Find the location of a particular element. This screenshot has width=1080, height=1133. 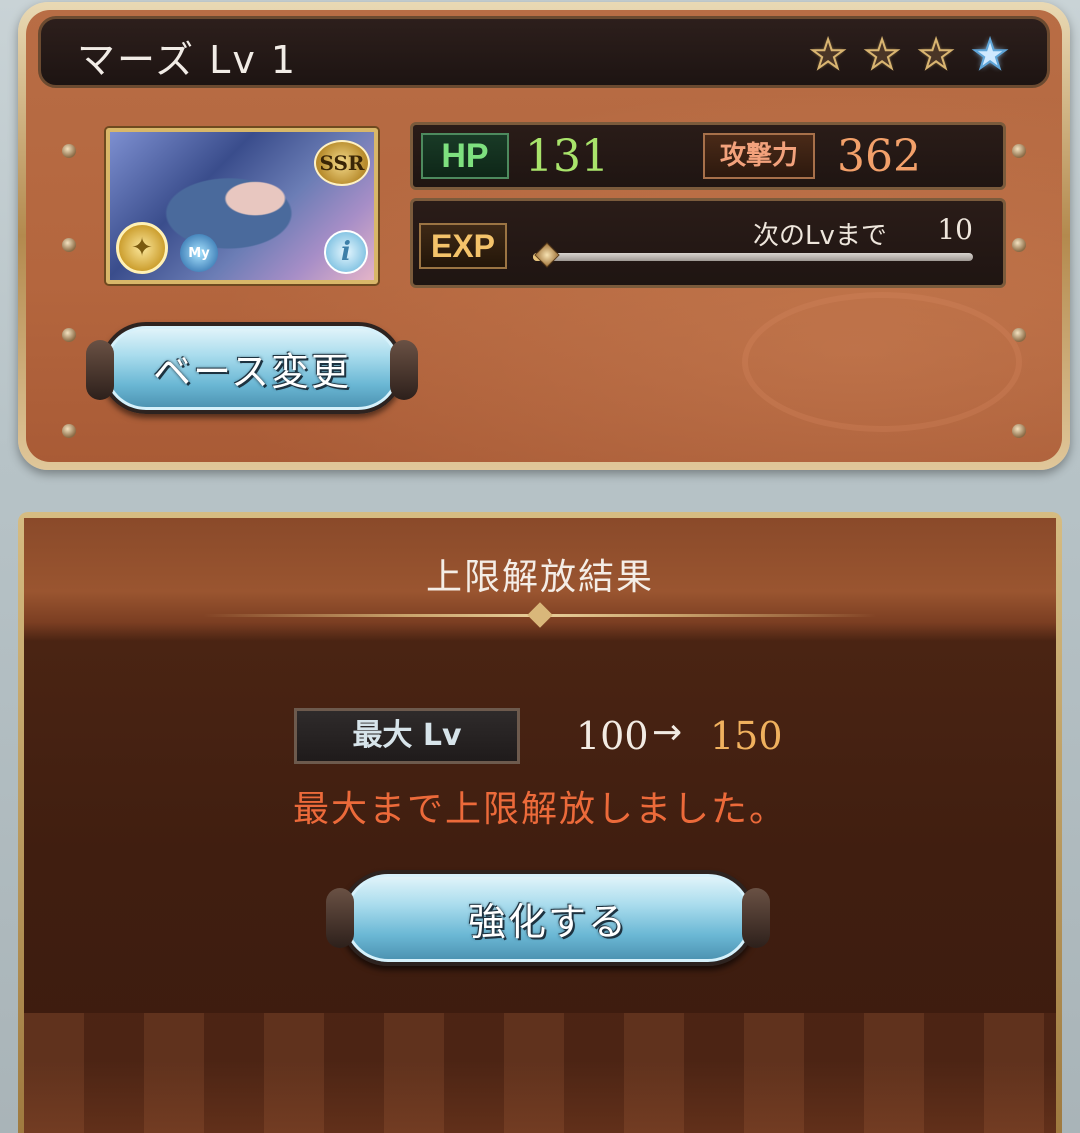

wind-element-icon: ✦ is located at coordinates (142, 248).